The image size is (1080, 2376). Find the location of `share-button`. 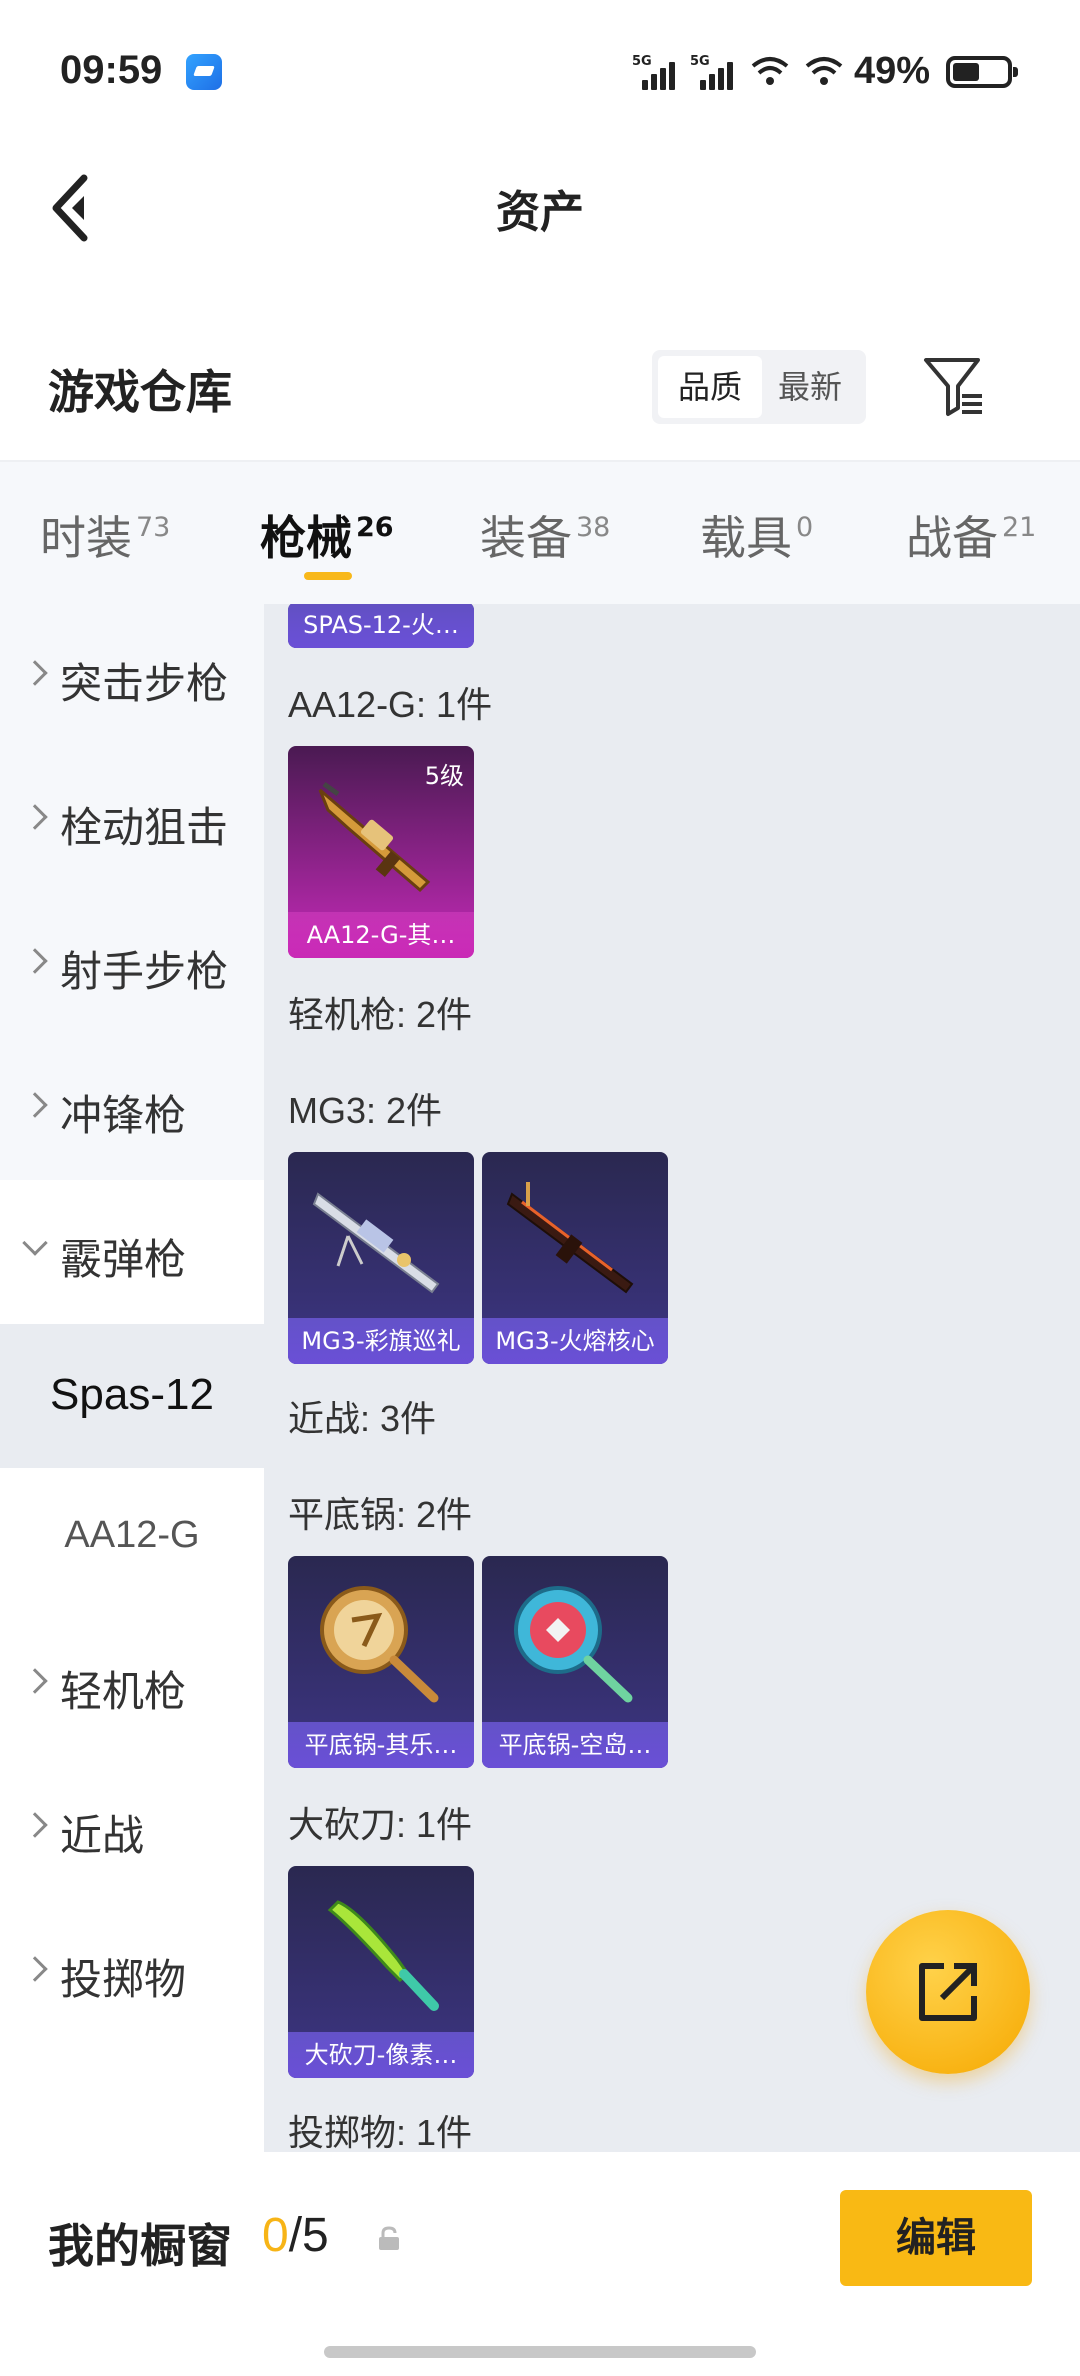

share-button is located at coordinates (948, 1992).